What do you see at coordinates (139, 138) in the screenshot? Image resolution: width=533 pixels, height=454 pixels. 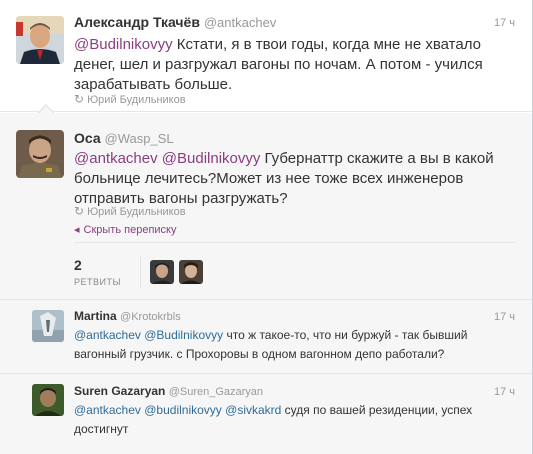 I see `author-handle: @Wasp_SL` at bounding box center [139, 138].